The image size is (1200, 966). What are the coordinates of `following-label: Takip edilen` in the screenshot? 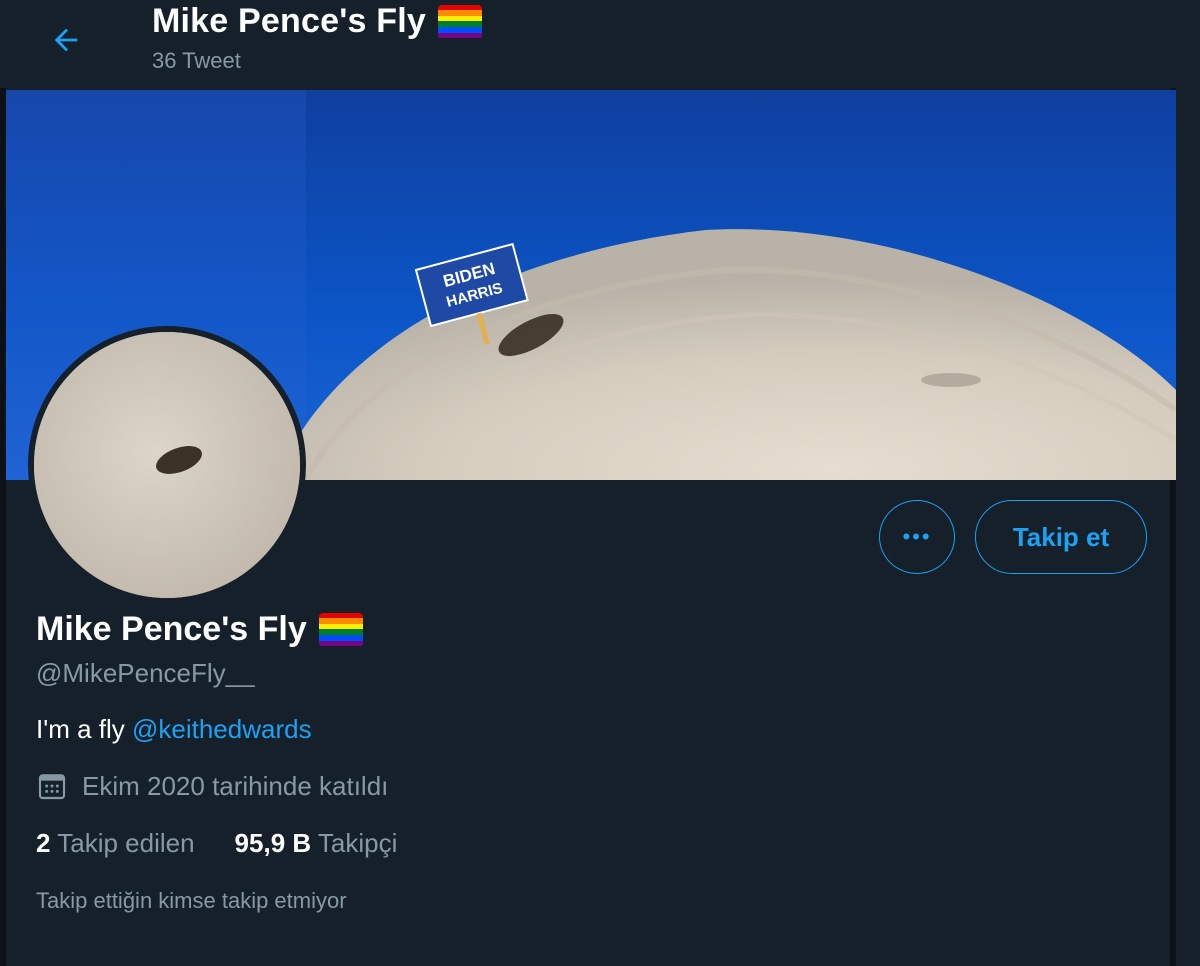 It's located at (126, 843).